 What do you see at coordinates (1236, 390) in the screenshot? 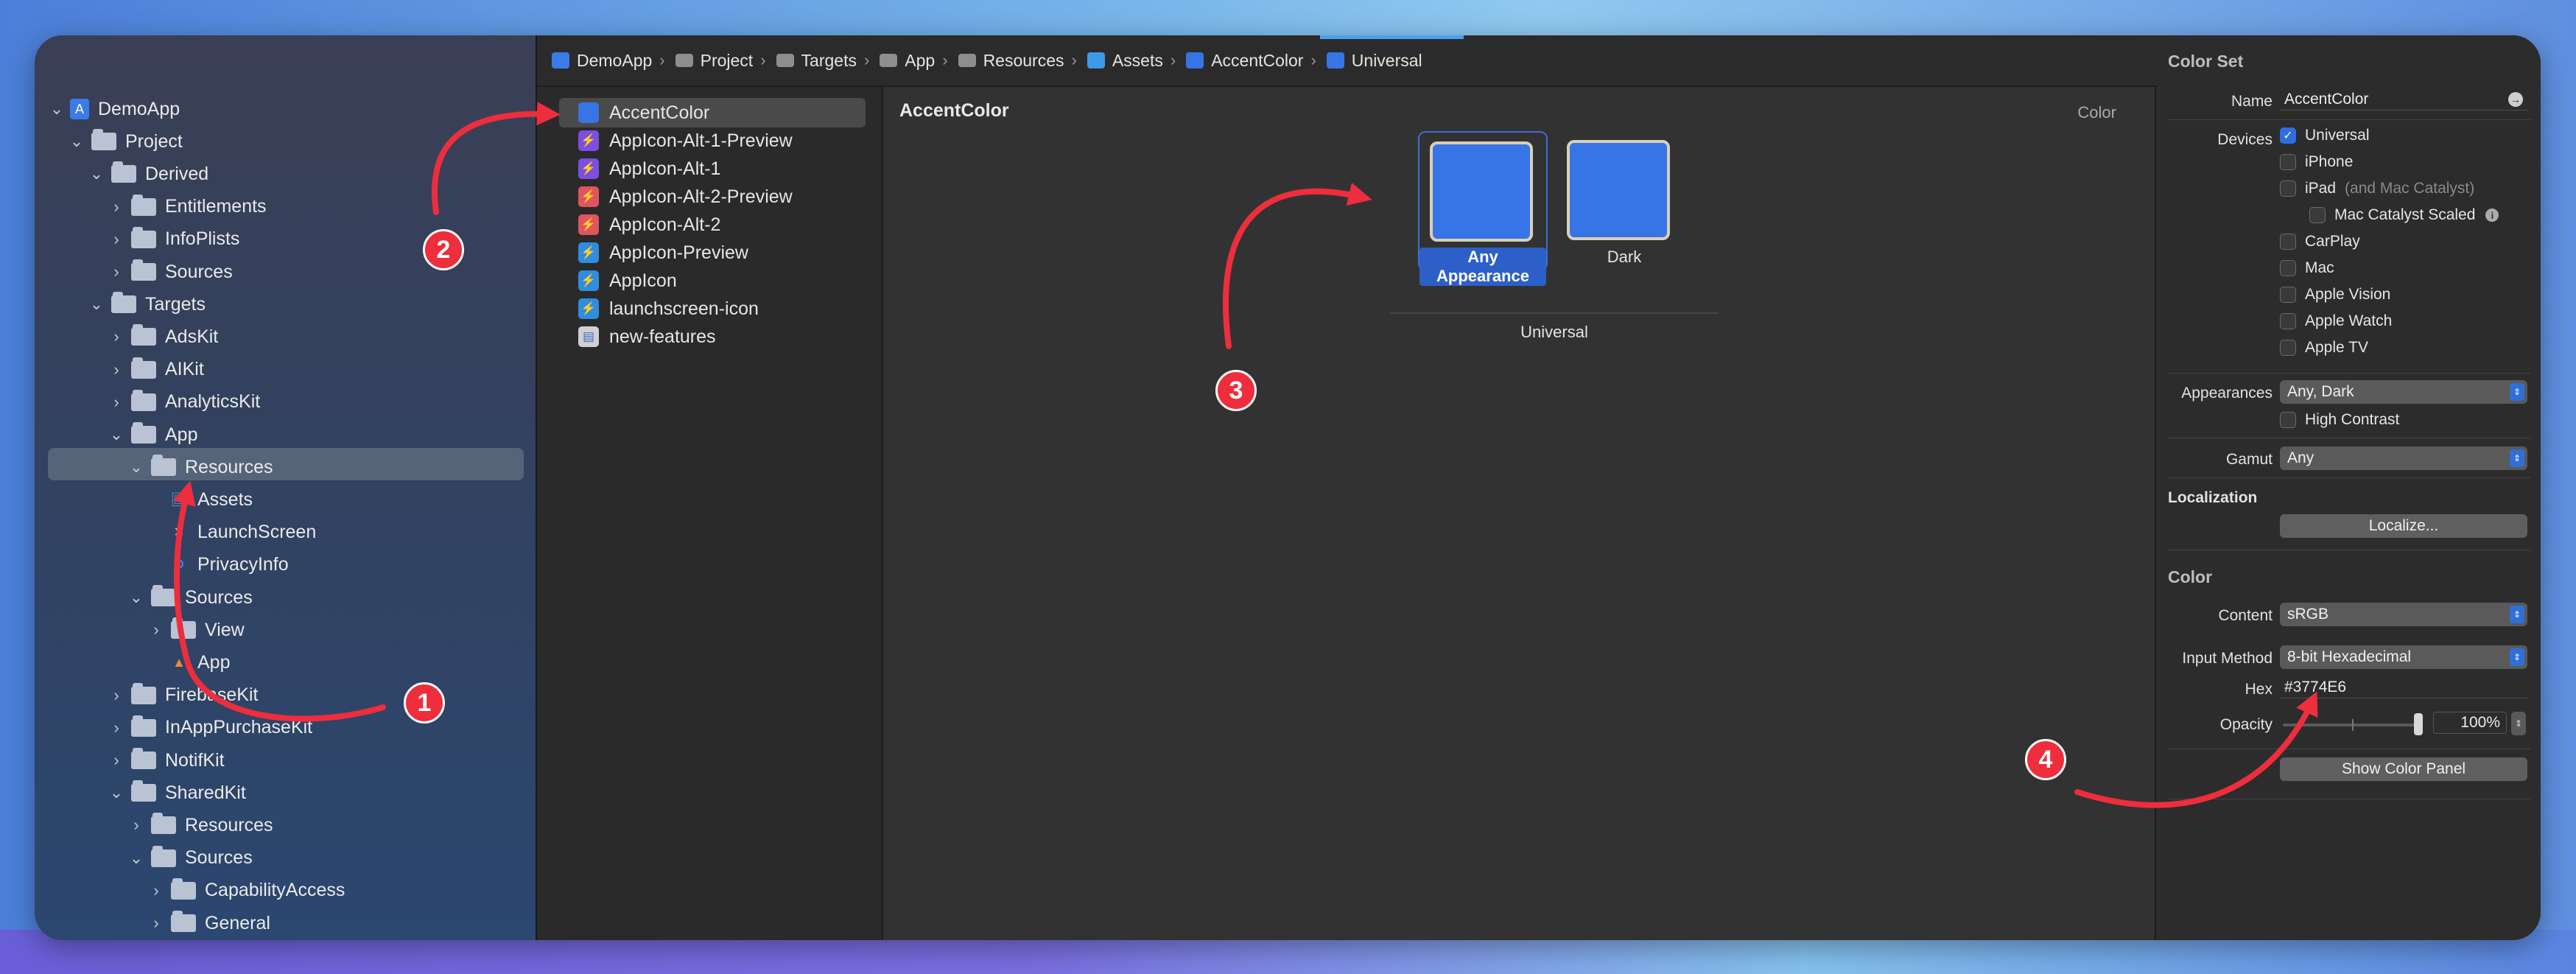
I see `annotation-badge-3: 3` at bounding box center [1236, 390].